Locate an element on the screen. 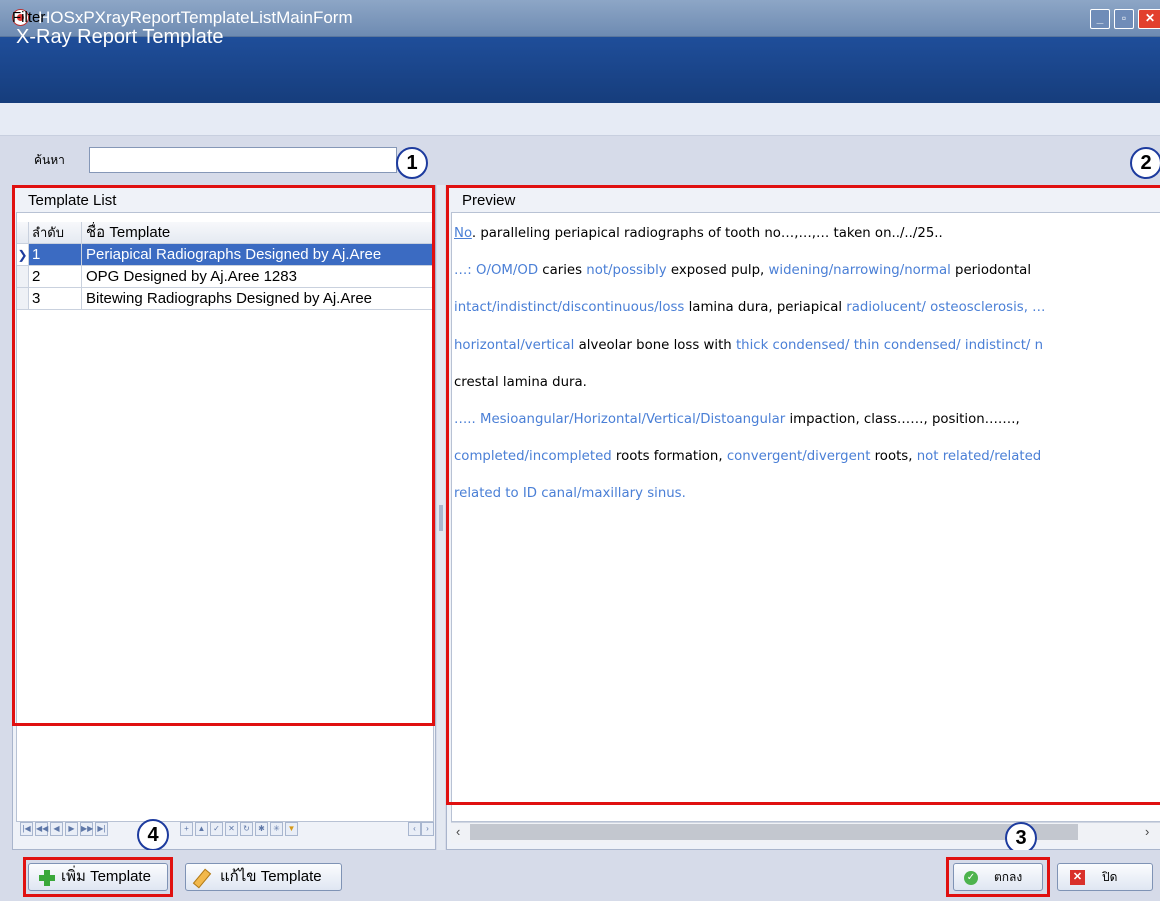 The height and width of the screenshot is (901, 1160). close-window-button: ✕ is located at coordinates (1149, 19).